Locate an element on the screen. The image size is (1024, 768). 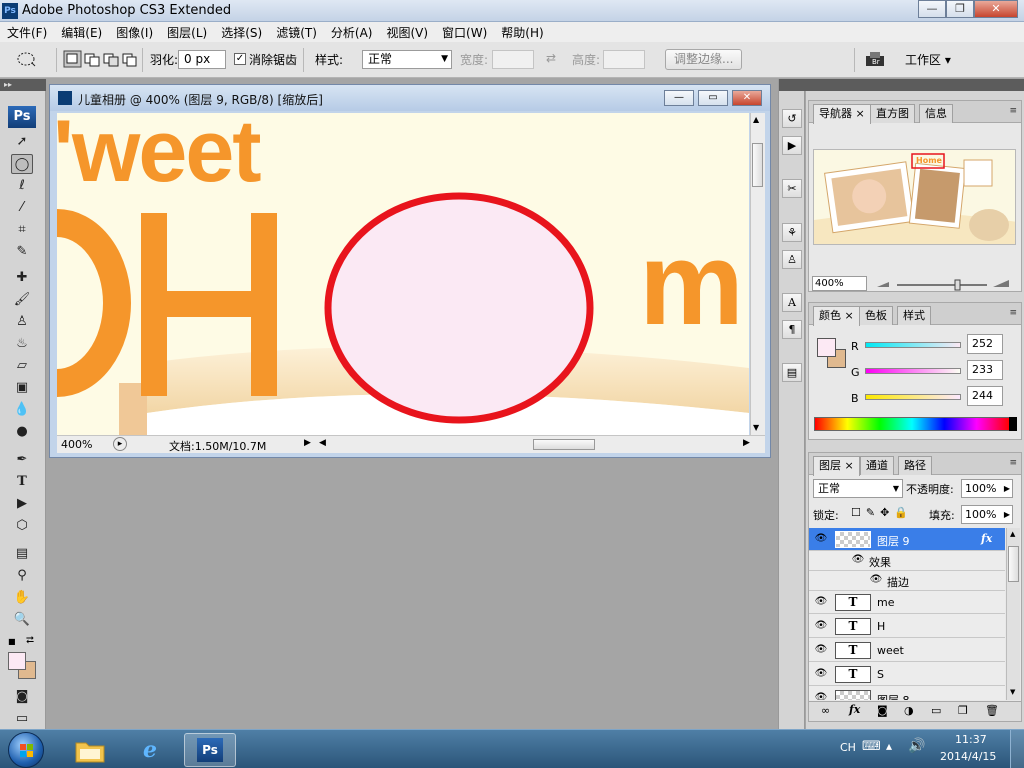
antialias-checkbox: ✓ is located at coordinates (240, 59).